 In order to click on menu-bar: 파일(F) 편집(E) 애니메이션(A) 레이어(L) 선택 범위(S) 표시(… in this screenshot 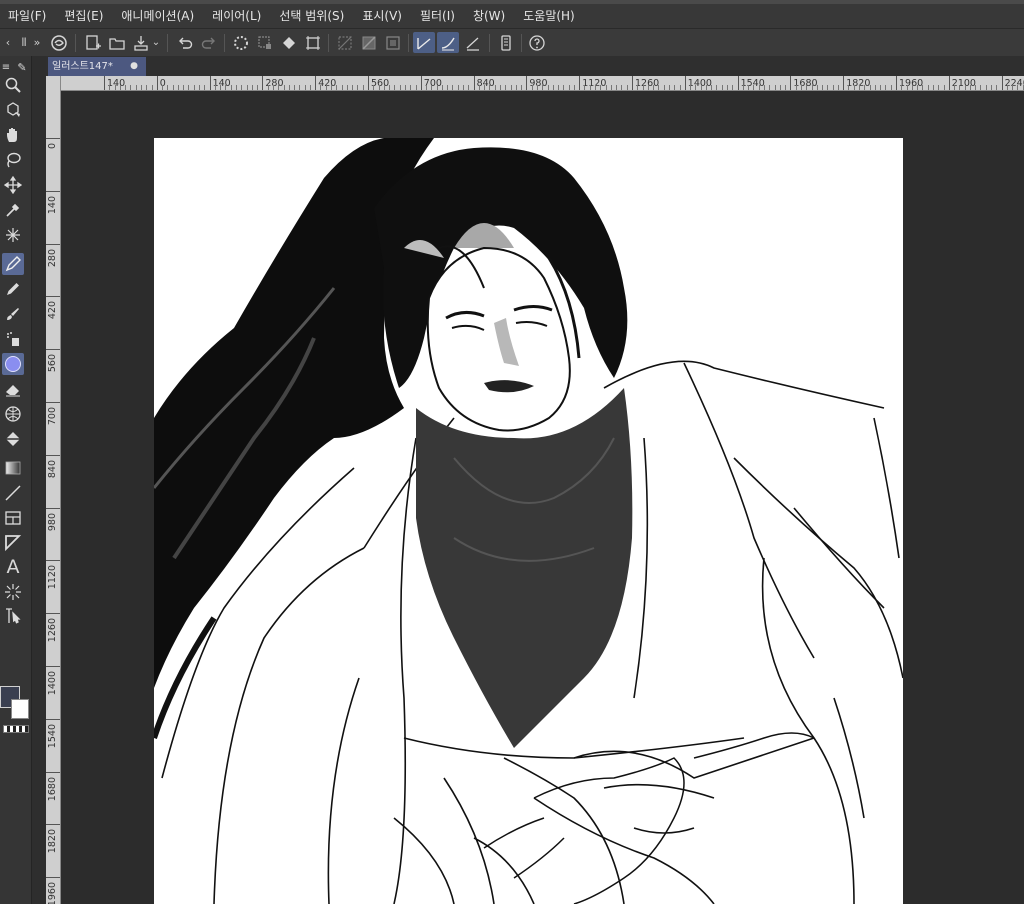, I will do `click(512, 16)`.